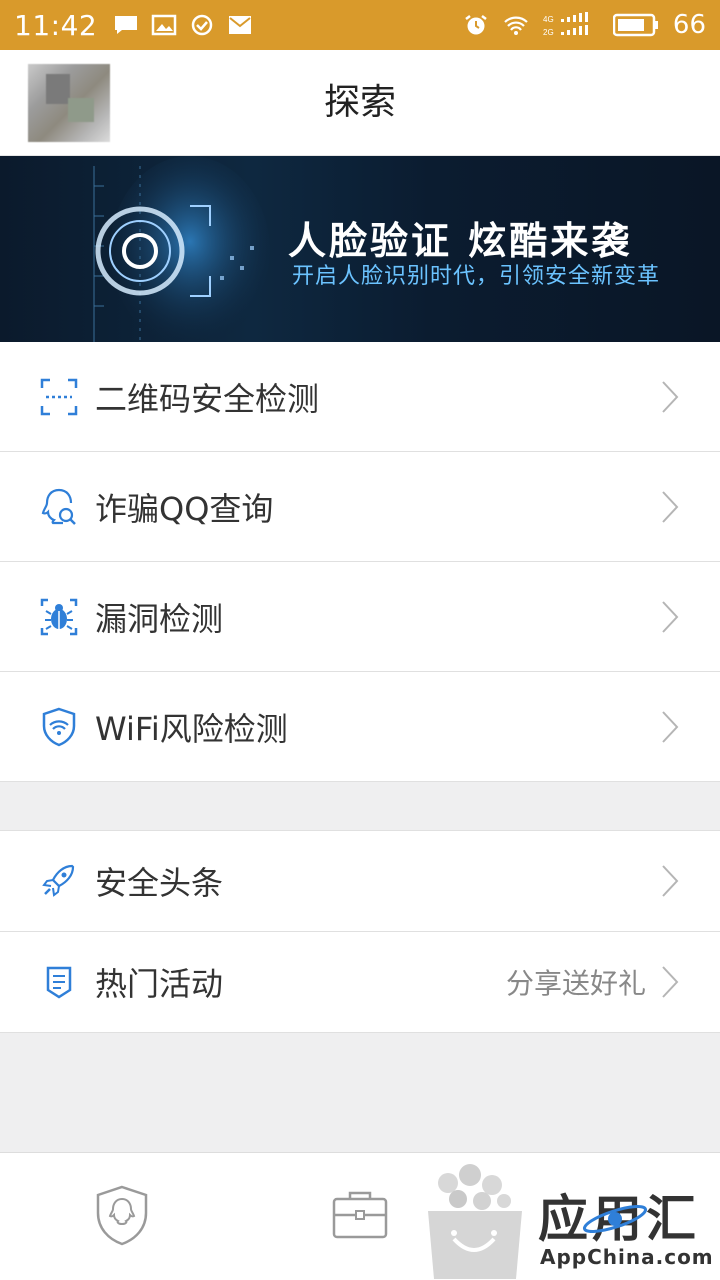 Image resolution: width=720 pixels, height=1280 pixels. I want to click on page-title: 探索, so click(359, 102).